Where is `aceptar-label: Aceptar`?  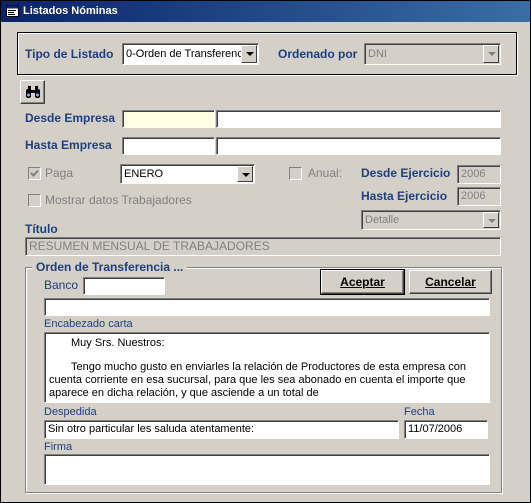
aceptar-label: Aceptar is located at coordinates (362, 282).